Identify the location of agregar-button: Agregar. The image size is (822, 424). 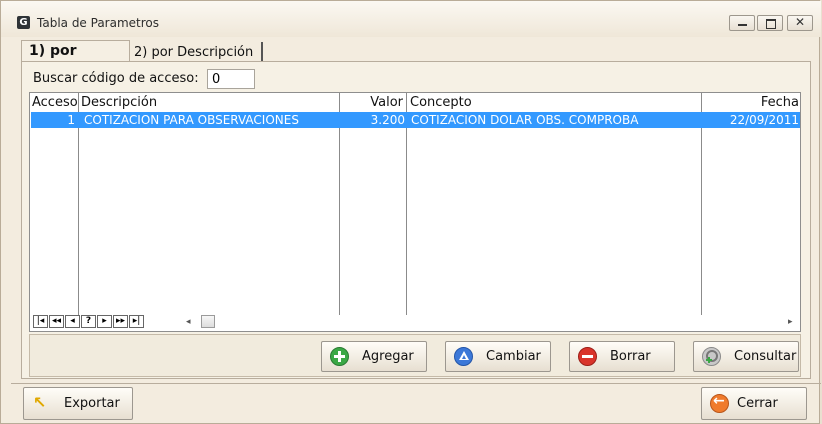
(374, 356).